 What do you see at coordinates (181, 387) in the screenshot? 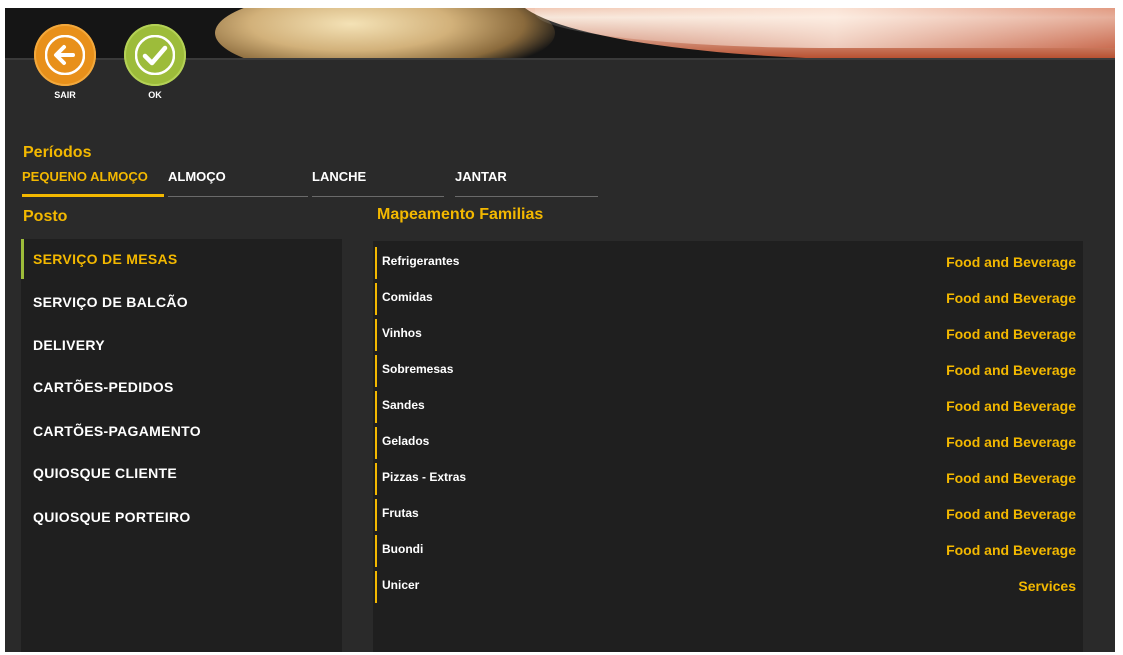
I see `posto-item-cartoes-pedidos: CARTÕES-PEDIDOS` at bounding box center [181, 387].